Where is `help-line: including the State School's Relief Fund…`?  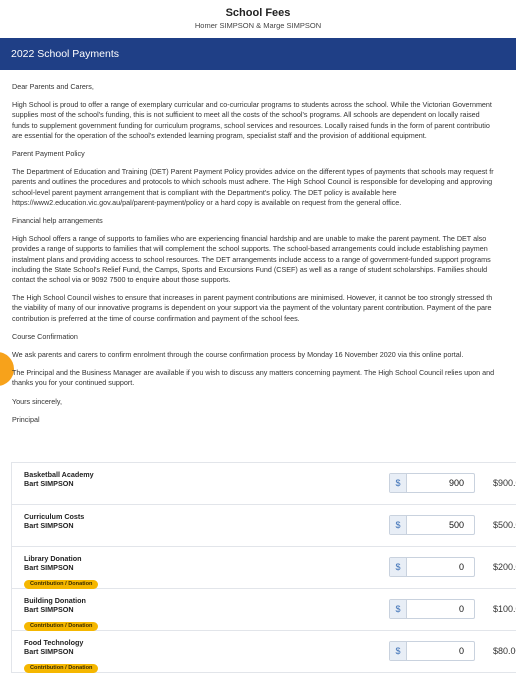 help-line: including the State School's Relief Fund… is located at coordinates (250, 269).